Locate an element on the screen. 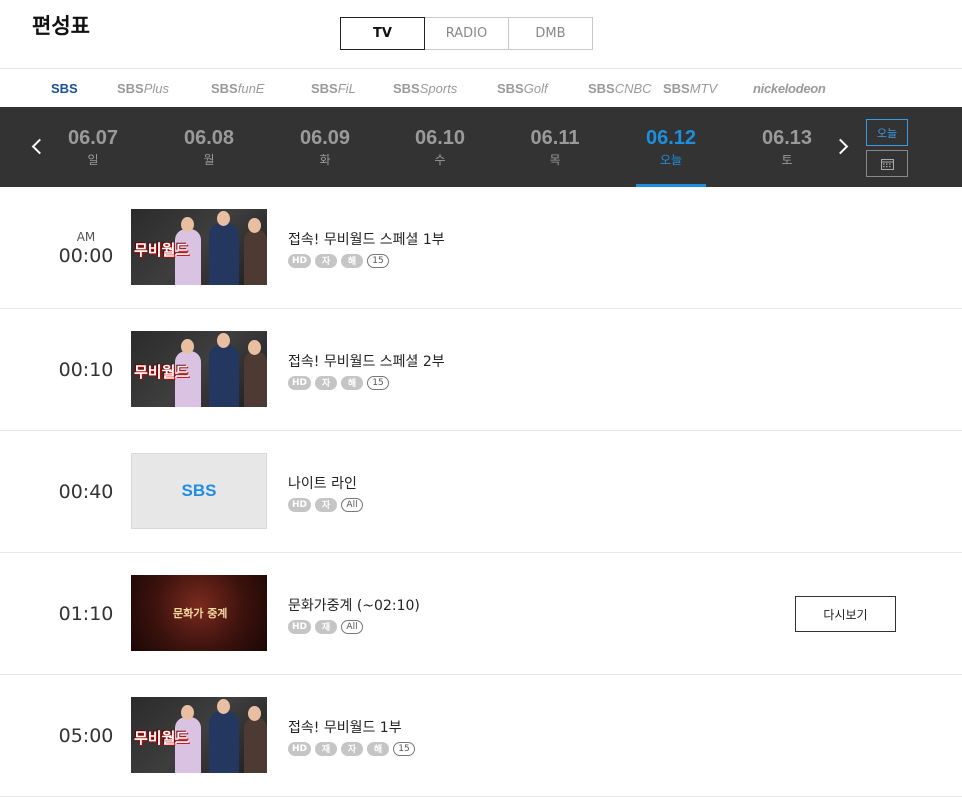 This screenshot has width=962, height=798. program-thumbnail: 문화가 중계 is located at coordinates (199, 613).